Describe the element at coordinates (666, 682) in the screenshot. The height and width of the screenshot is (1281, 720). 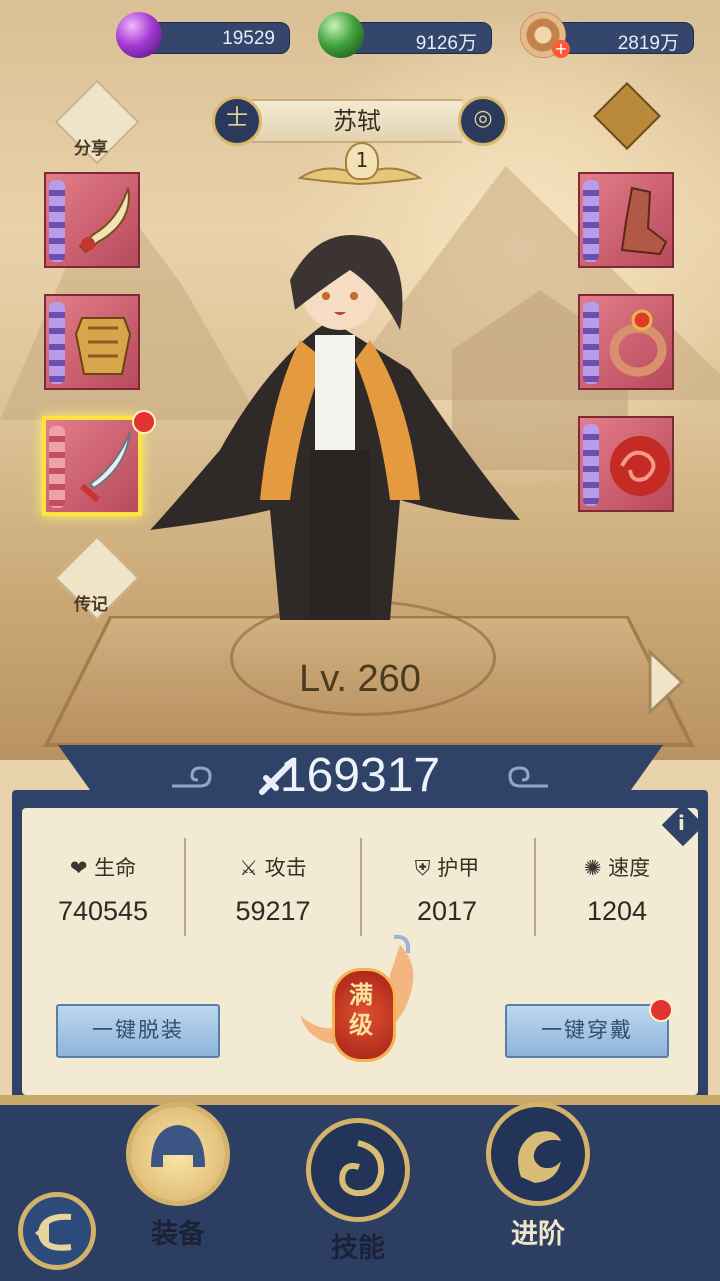
I see `next-hero-arrow-icon` at that location.